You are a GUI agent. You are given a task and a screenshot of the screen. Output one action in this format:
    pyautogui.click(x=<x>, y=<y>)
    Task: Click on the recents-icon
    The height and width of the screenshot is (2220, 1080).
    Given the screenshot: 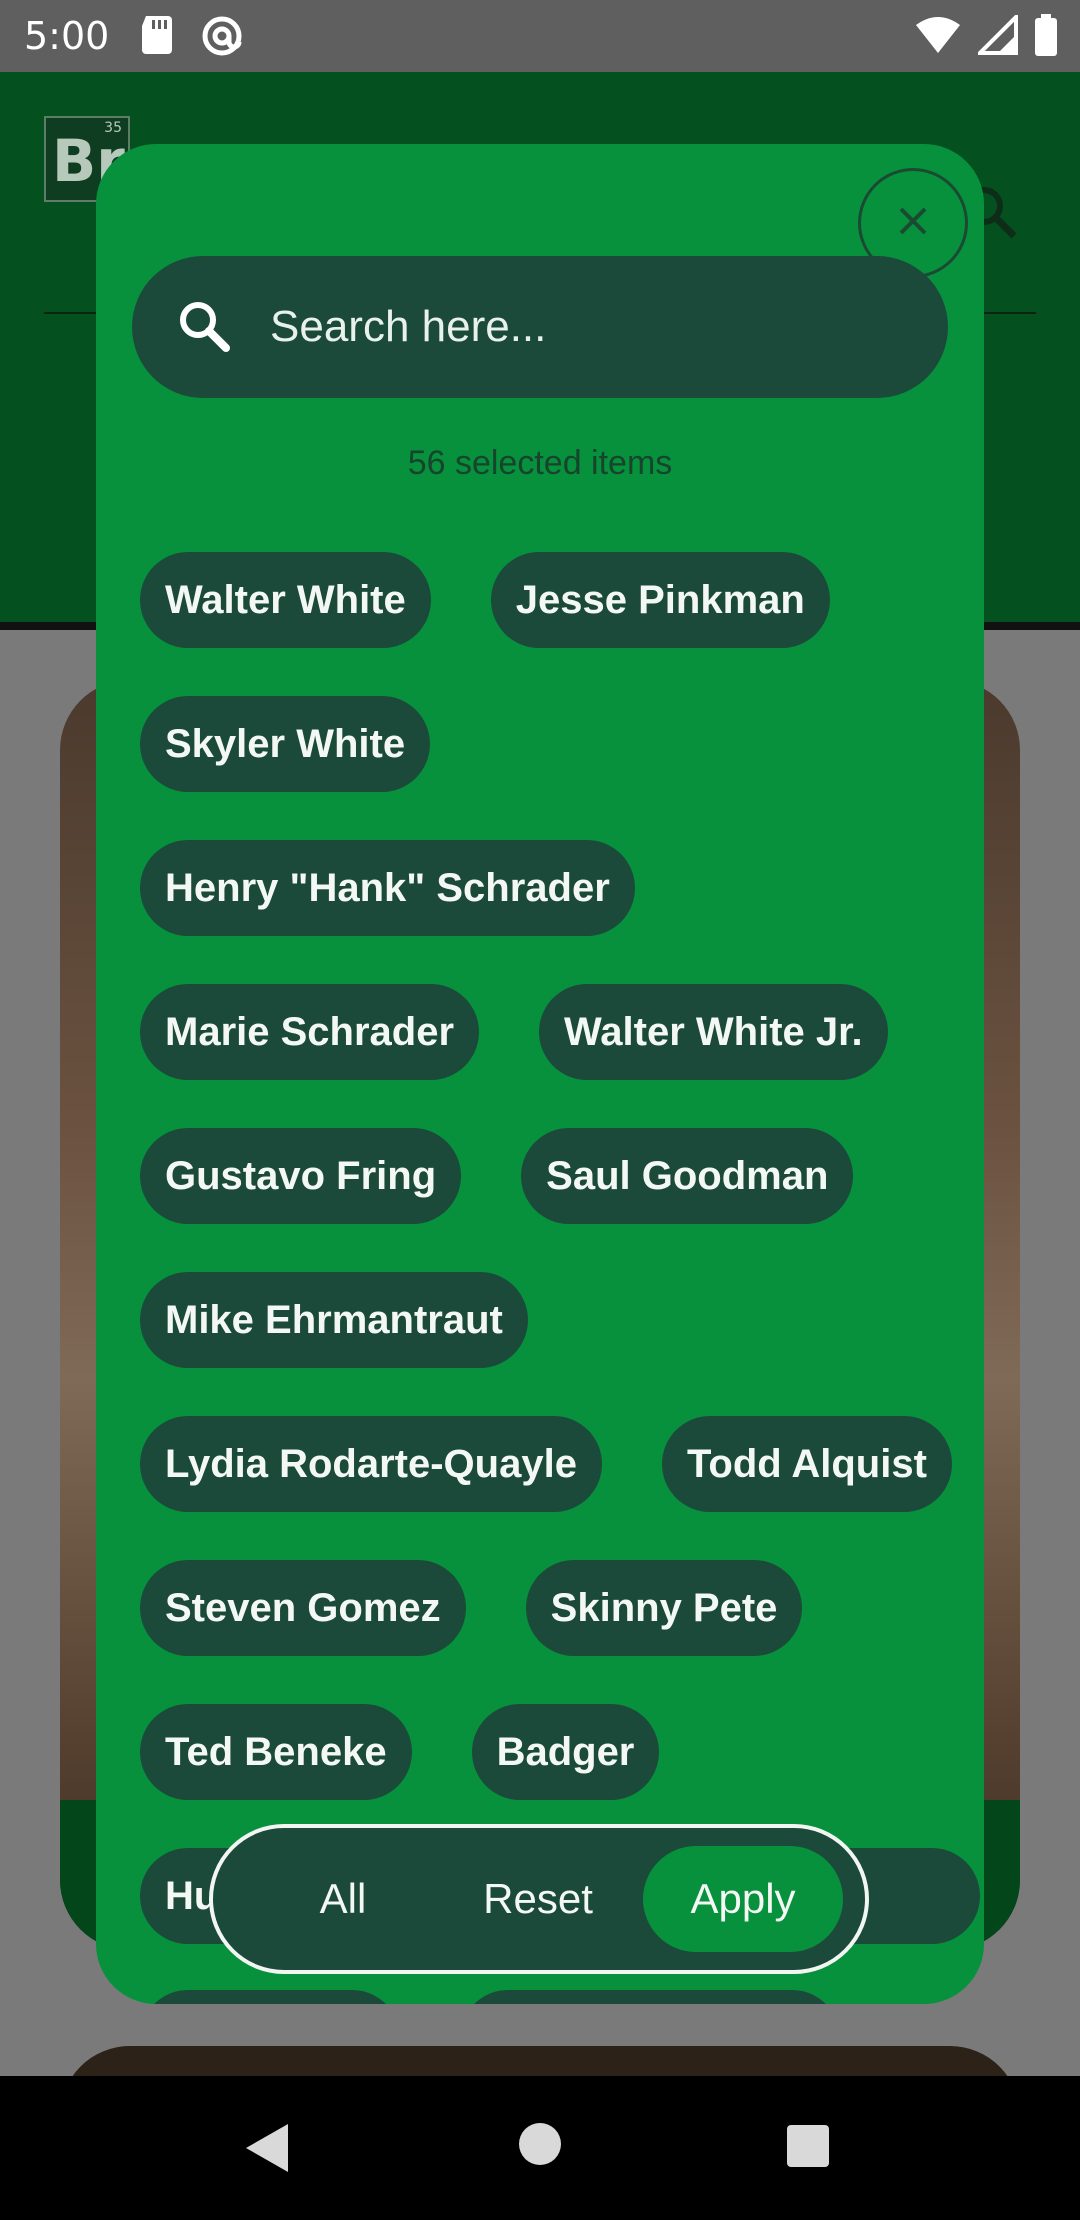 What is the action you would take?
    pyautogui.click(x=808, y=2148)
    